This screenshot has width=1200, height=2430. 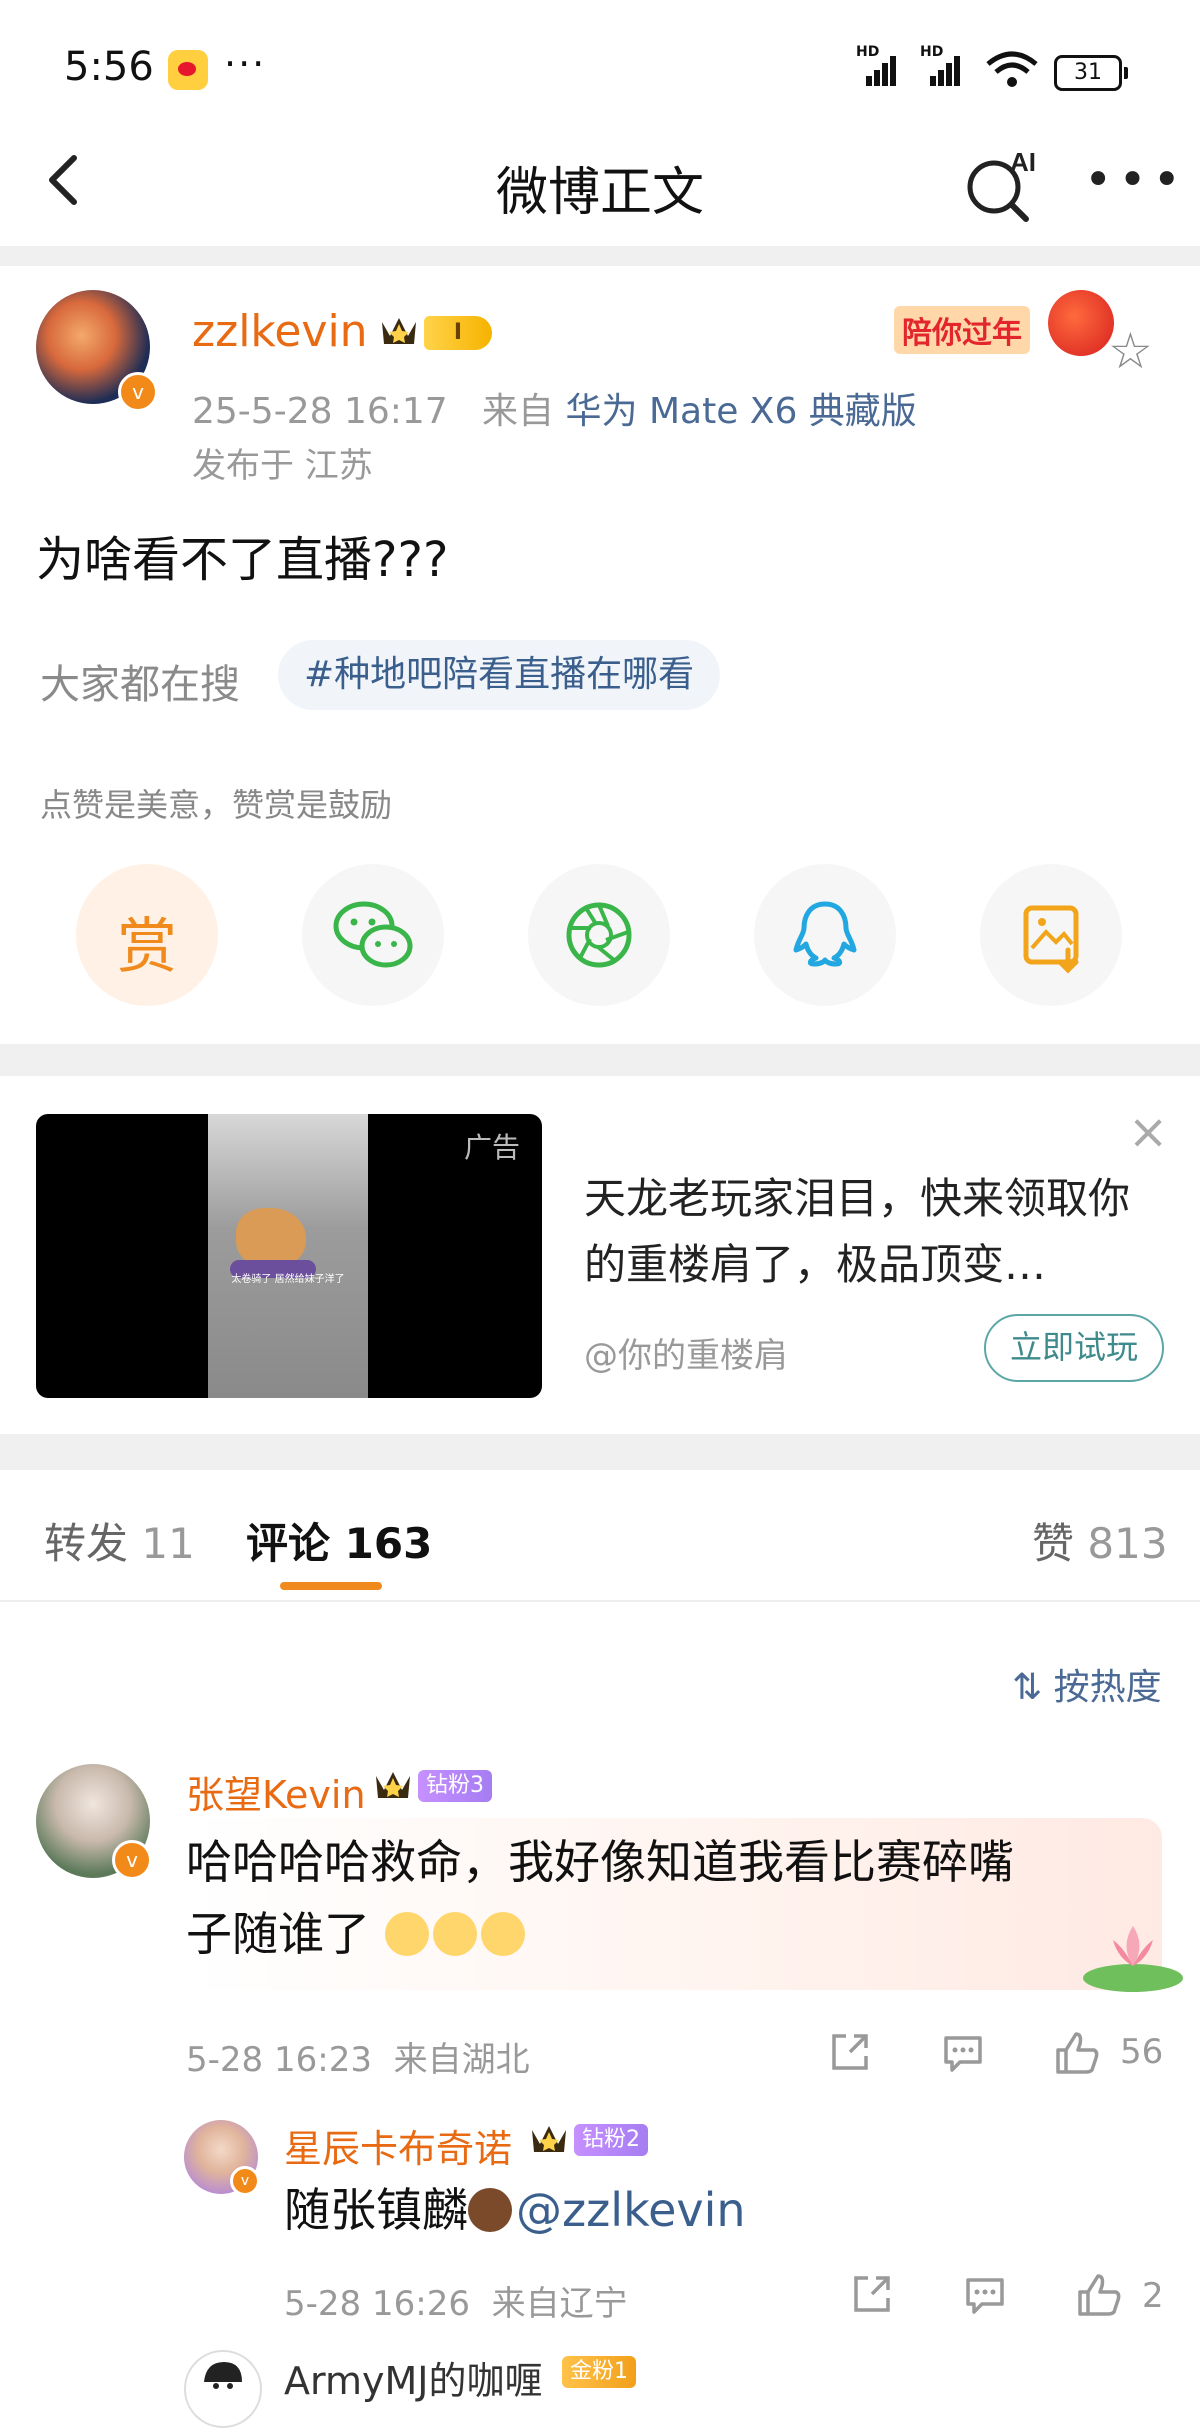 What do you see at coordinates (1023, 162) in the screenshot?
I see `svg-text: AI` at bounding box center [1023, 162].